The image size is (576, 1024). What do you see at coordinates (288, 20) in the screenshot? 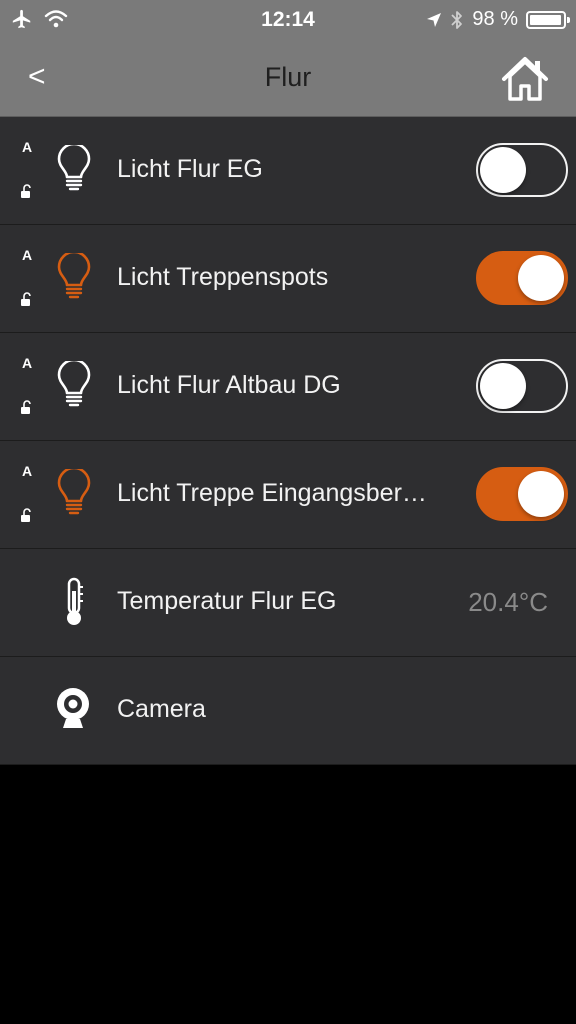
I see `status-bar: 12:14 98 %` at bounding box center [288, 20].